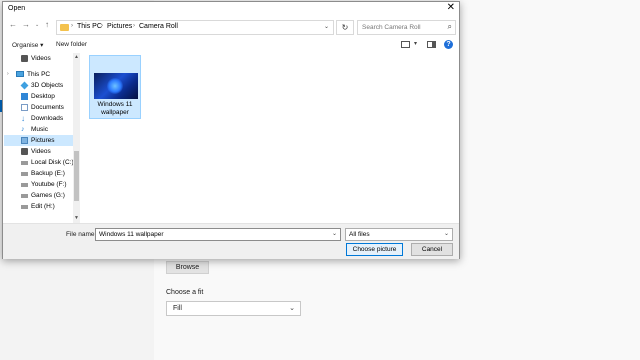  Describe the element at coordinates (391, 27) in the screenshot. I see `search-placeholder: Search Camera Roll` at that location.